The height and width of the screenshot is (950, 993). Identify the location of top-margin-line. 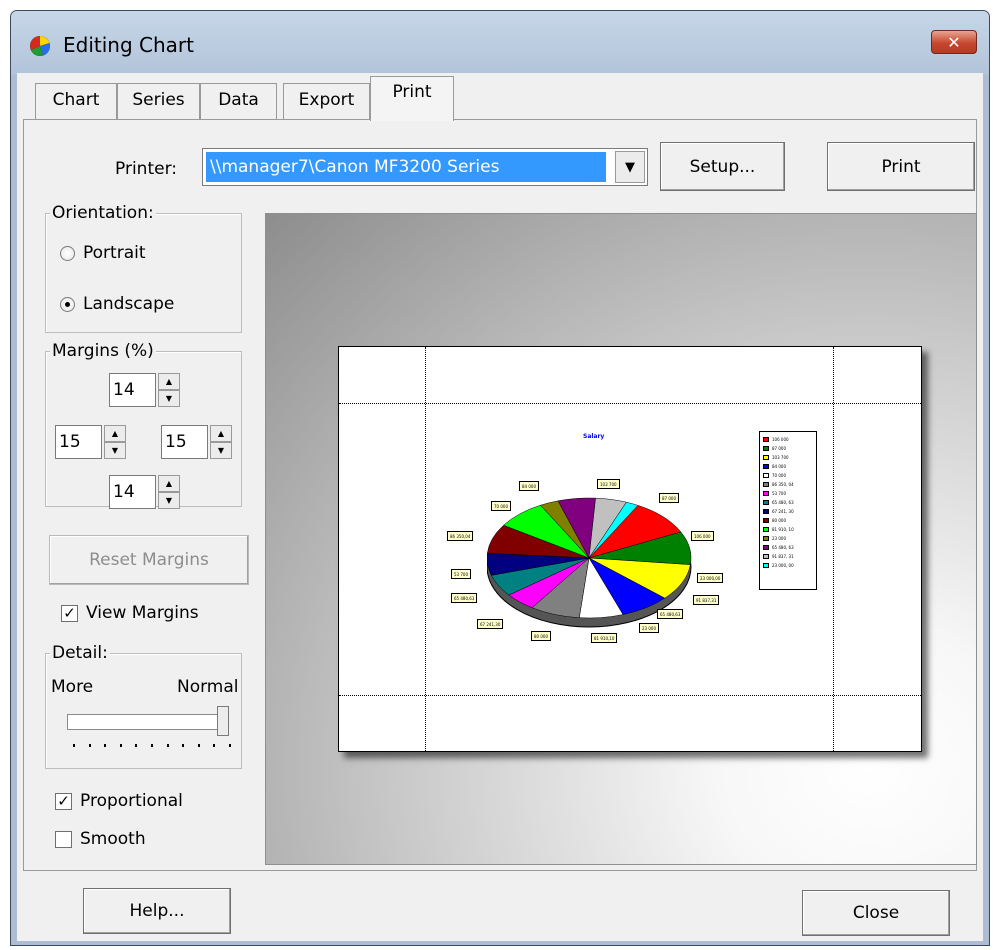
(630, 403).